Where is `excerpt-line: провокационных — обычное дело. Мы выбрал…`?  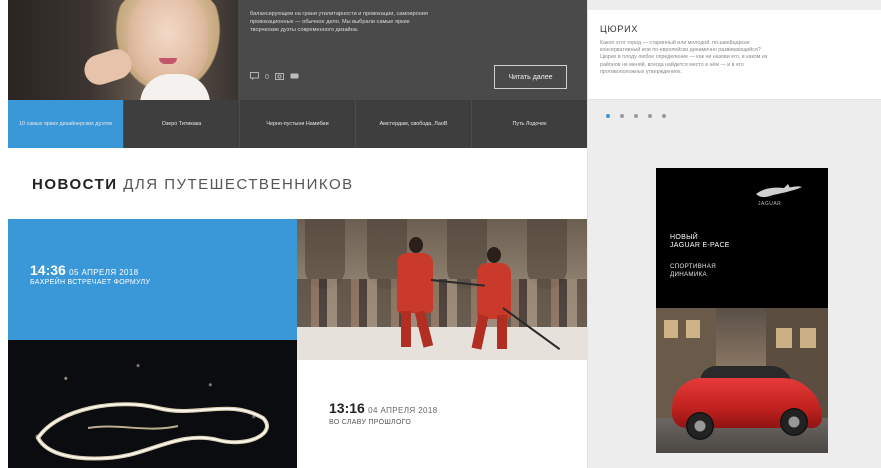
excerpt-line: провокационных — обычное дело. Мы выбрал… is located at coordinates (330, 22).